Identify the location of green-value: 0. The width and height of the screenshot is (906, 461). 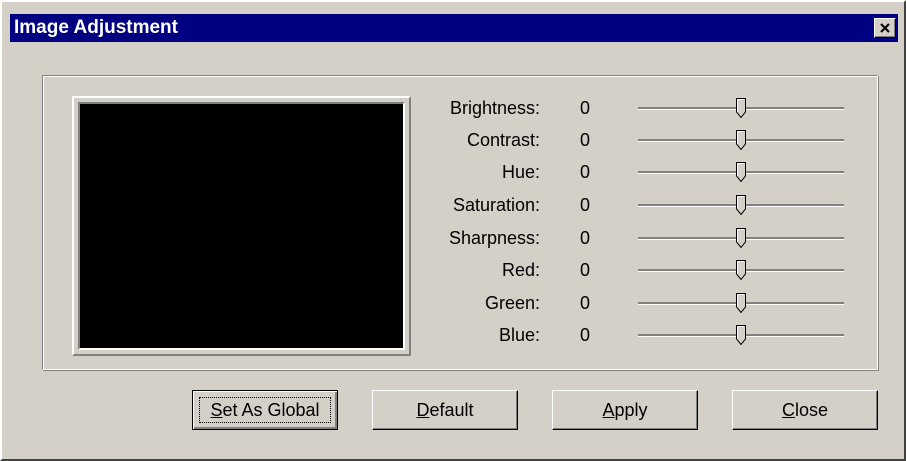
(585, 303).